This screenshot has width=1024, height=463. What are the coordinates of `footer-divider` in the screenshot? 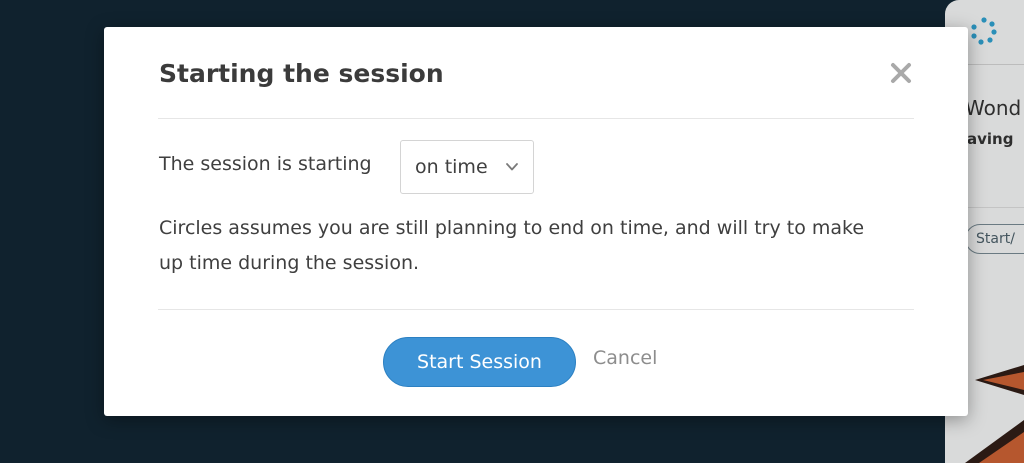 It's located at (536, 309).